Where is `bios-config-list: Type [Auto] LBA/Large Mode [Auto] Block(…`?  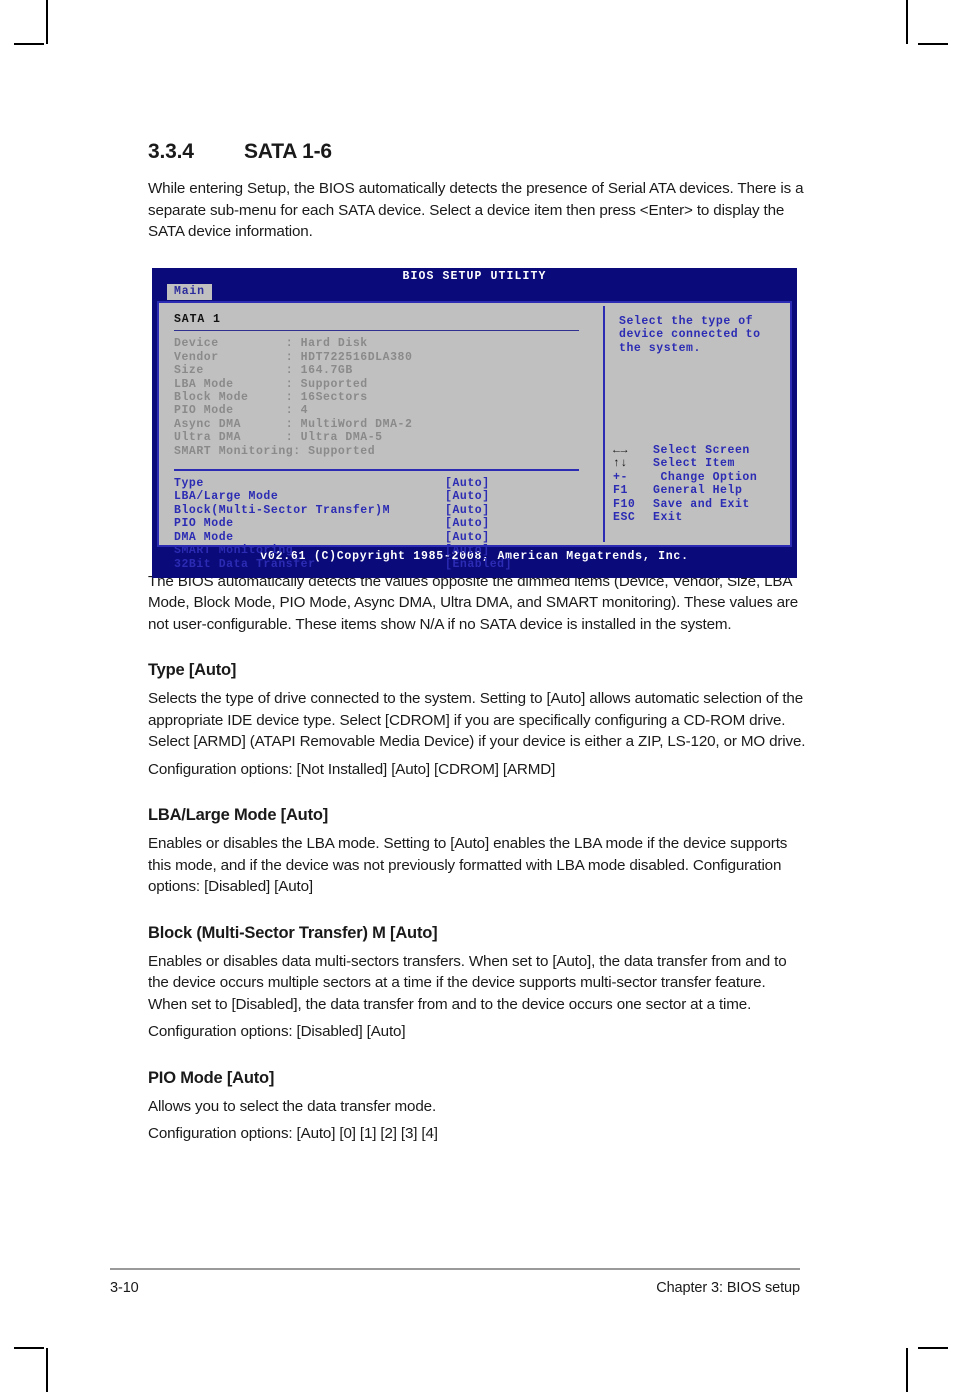
bios-config-list: Type [Auto] LBA/Large Mode [Auto] Block(… is located at coordinates (388, 524).